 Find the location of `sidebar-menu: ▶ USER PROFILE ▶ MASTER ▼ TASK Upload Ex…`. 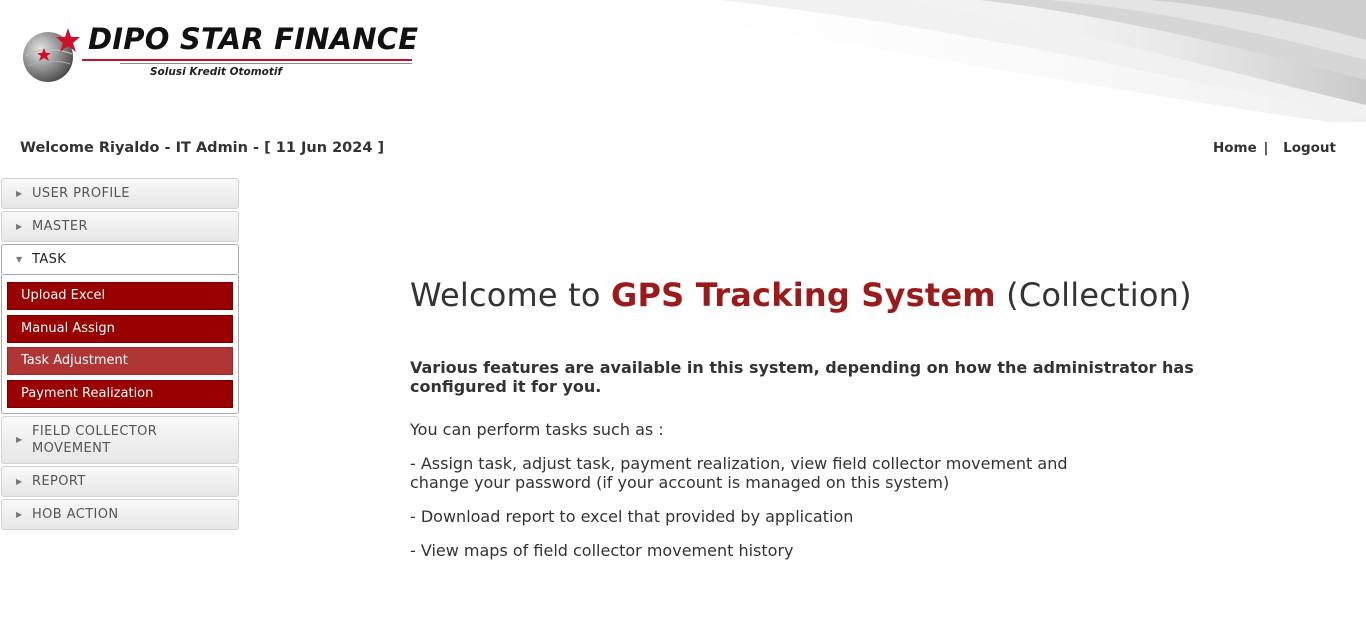

sidebar-menu: ▶ USER PROFILE ▶ MASTER ▼ TASK Upload Ex… is located at coordinates (120, 355).